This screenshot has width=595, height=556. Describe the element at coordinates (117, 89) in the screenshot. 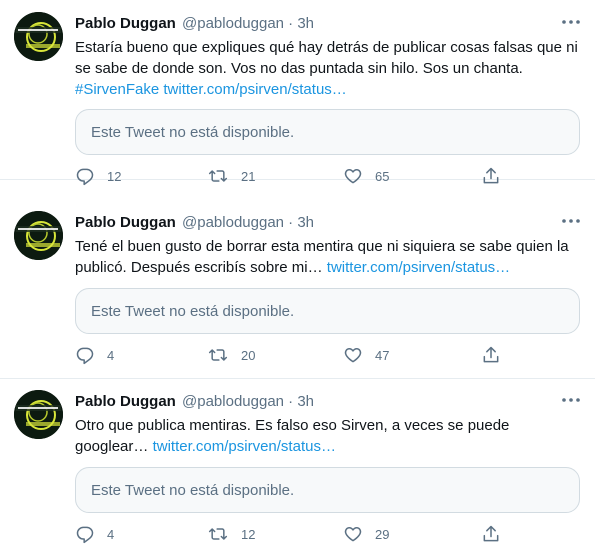

I see `hashtag-link: #SirvenFake` at that location.